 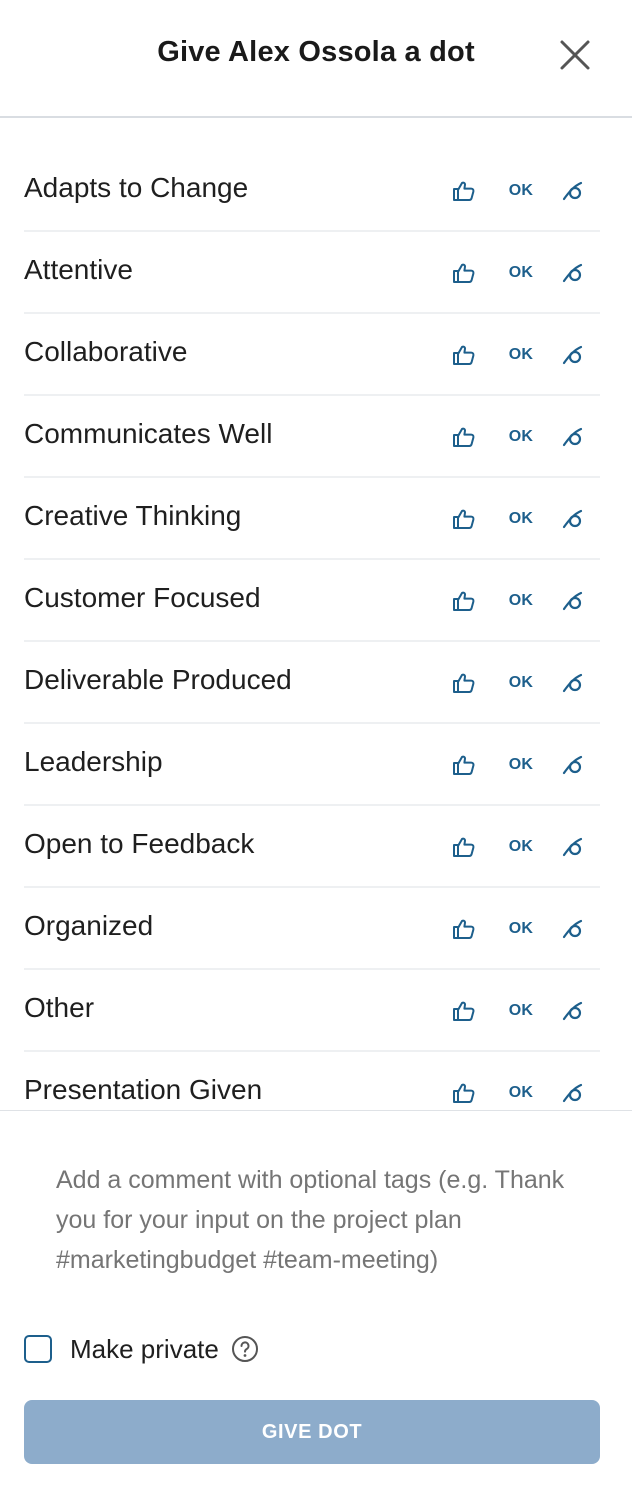 I want to click on make-private-label: Make private, so click(x=144, y=1348).